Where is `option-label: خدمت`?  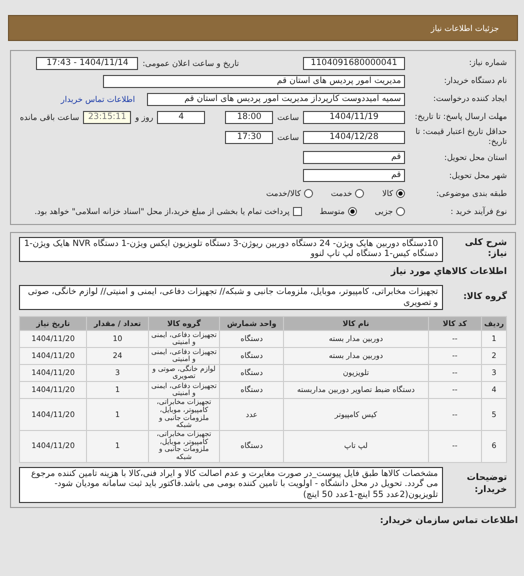
option-label: خدمت is located at coordinates (341, 193).